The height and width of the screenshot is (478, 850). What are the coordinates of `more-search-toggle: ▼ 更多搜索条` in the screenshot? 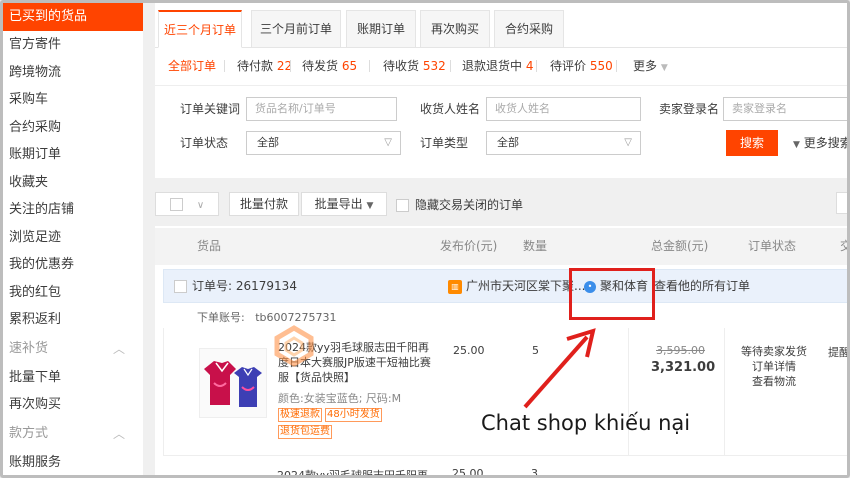 It's located at (820, 144).